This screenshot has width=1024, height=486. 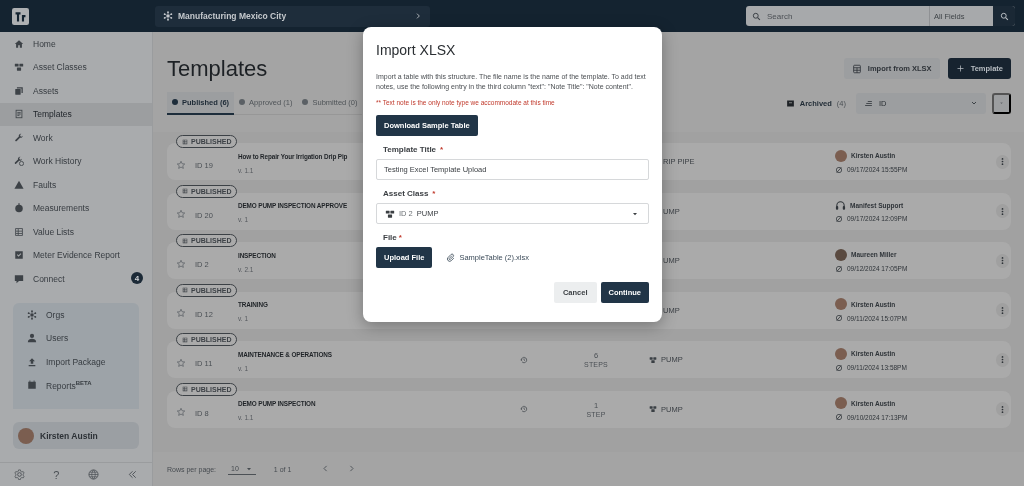 What do you see at coordinates (137, 278) in the screenshot?
I see `count-badge: 4` at bounding box center [137, 278].